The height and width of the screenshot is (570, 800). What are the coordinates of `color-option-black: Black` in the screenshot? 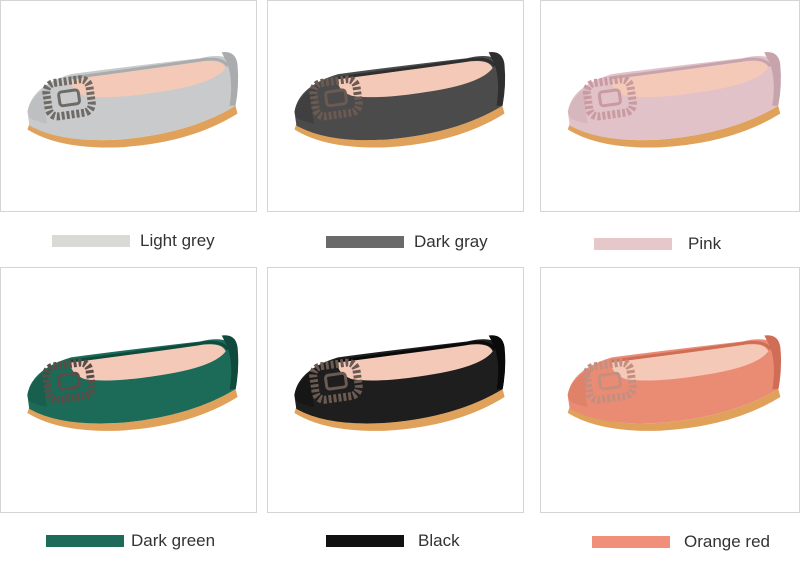 It's located at (426, 541).